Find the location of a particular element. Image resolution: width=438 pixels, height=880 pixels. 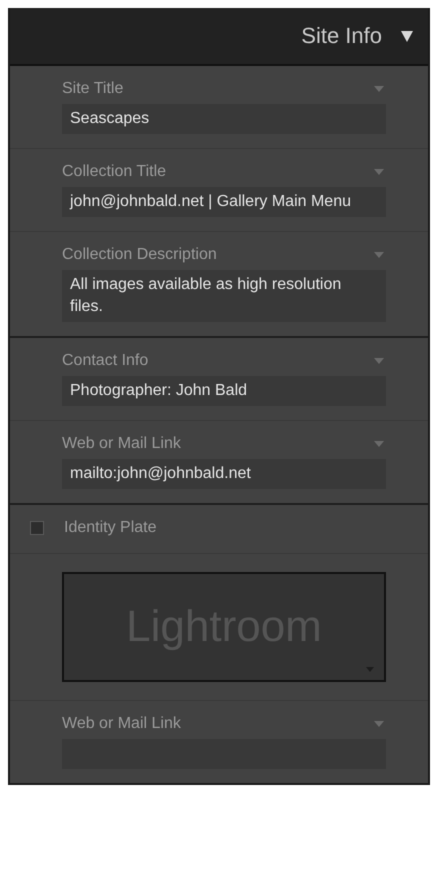

checkbox-label: Identity Plate is located at coordinates (110, 528).